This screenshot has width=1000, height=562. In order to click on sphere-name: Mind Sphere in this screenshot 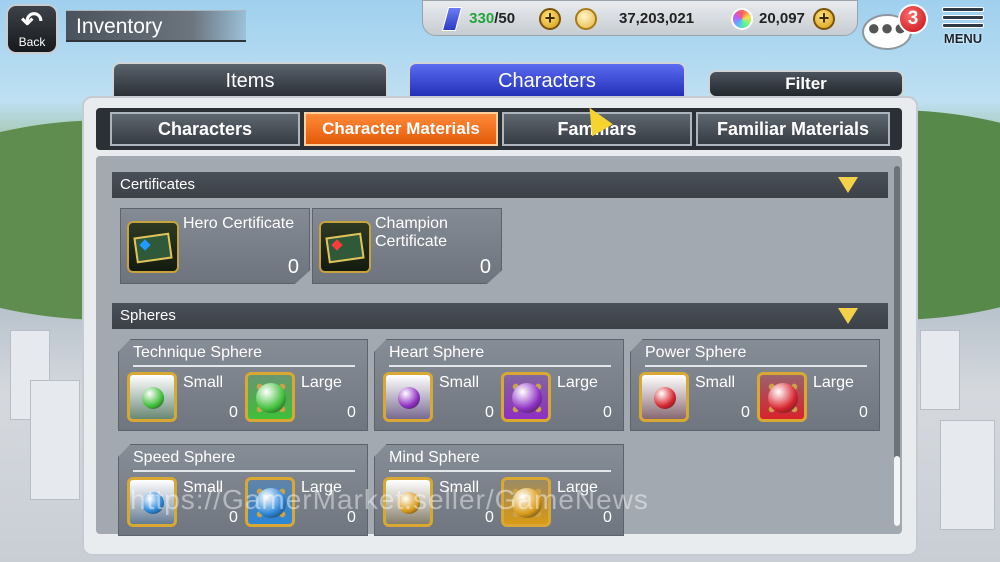, I will do `click(434, 457)`.